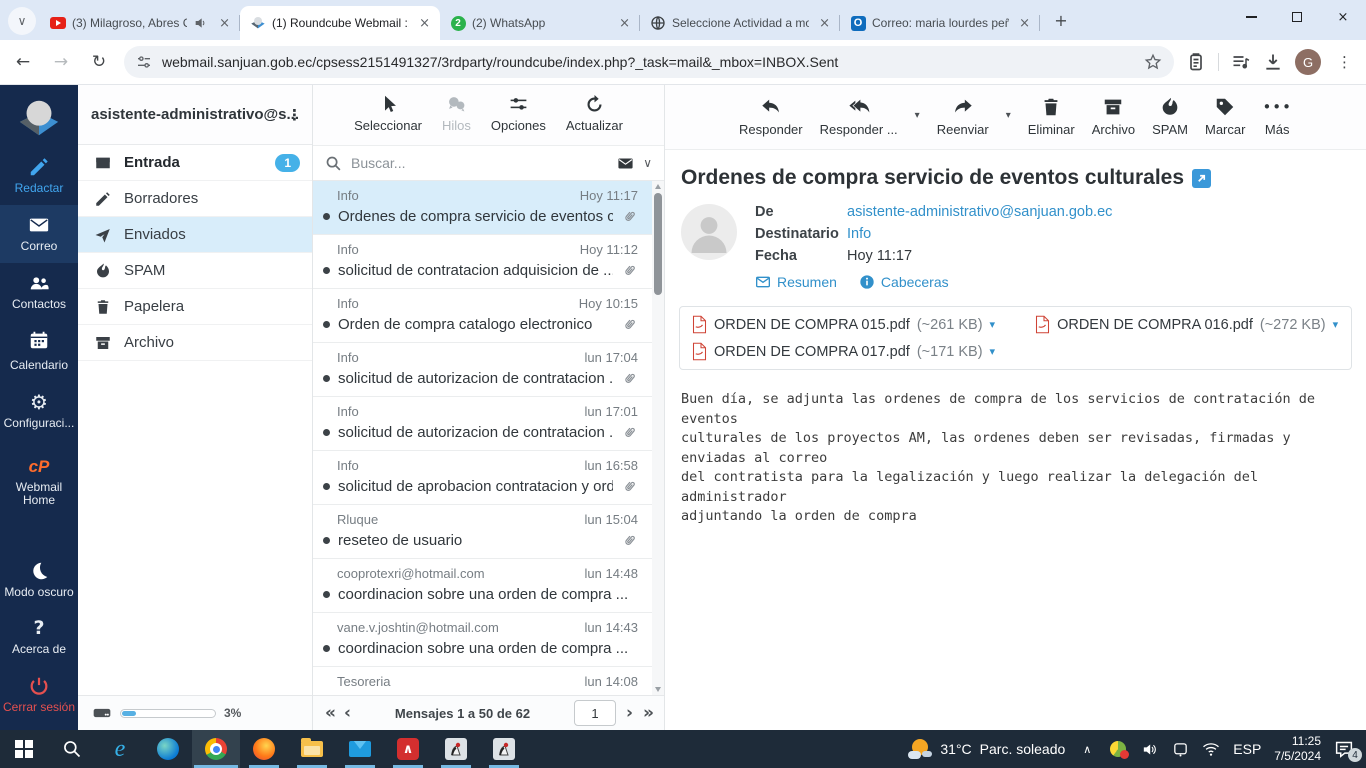 The width and height of the screenshot is (1366, 768). What do you see at coordinates (1297, 17) in the screenshot?
I see `maximize-button` at bounding box center [1297, 17].